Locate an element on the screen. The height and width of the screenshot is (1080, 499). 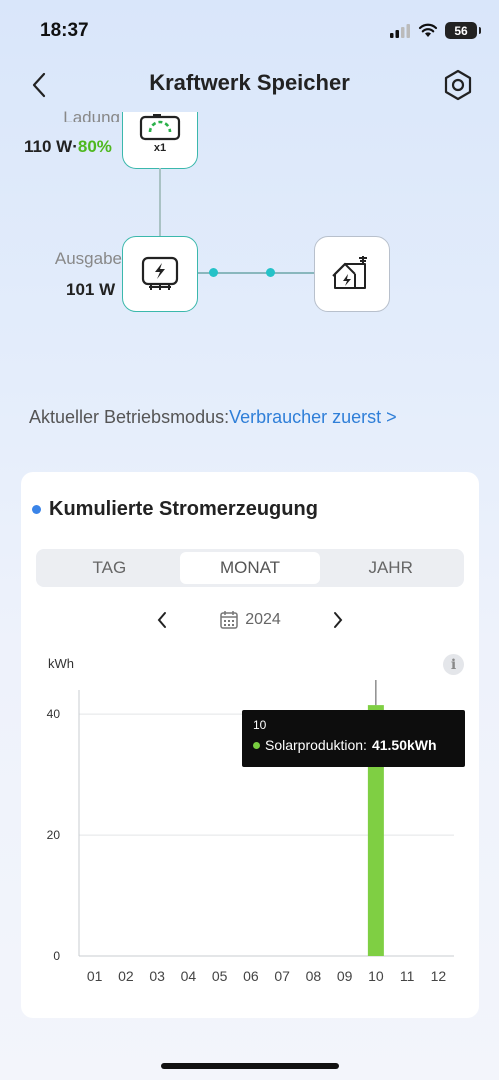
tooltip-dot-icon is located at coordinates (256, 745).